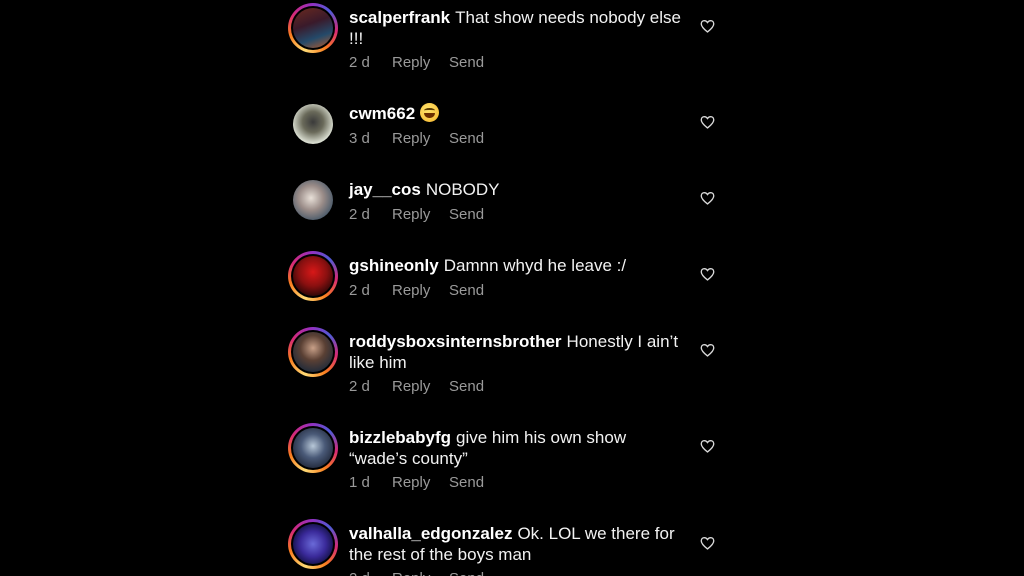  What do you see at coordinates (394, 265) in the screenshot?
I see `comment-username: gshineonly` at bounding box center [394, 265].